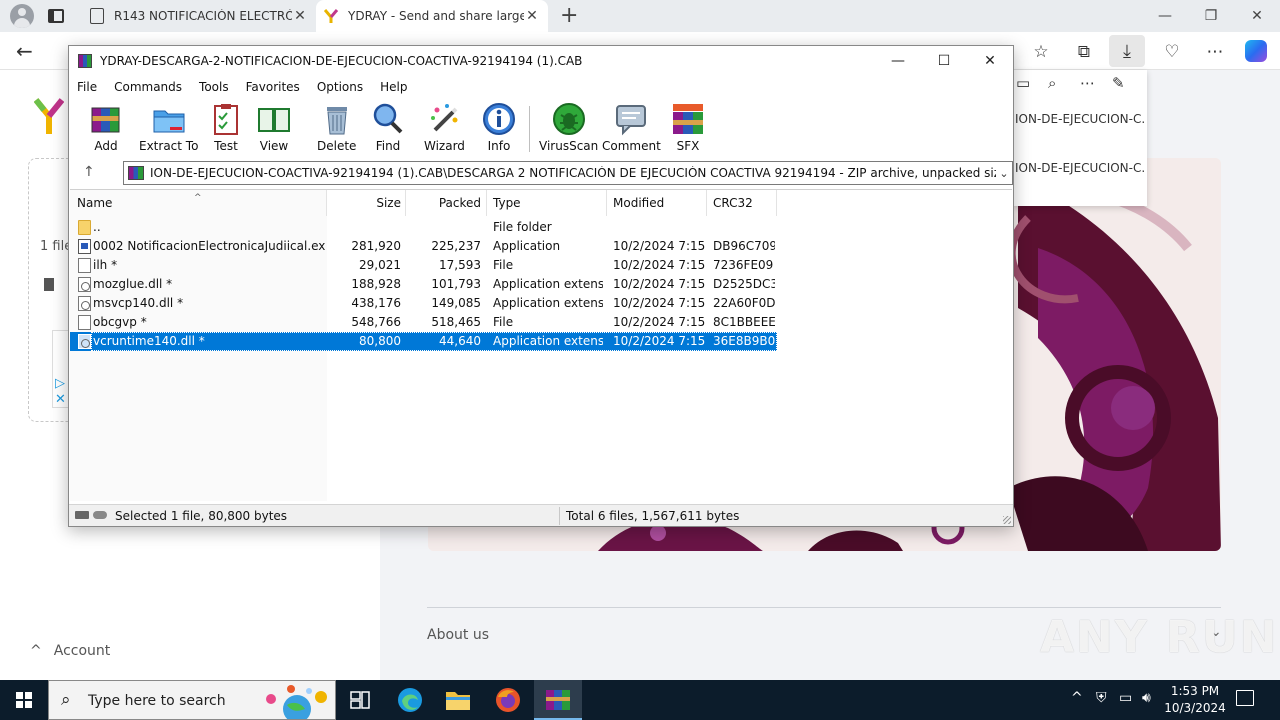 This screenshot has height=720, width=1280. What do you see at coordinates (1211, 16) in the screenshot?
I see `restore-icon: ❐` at bounding box center [1211, 16].